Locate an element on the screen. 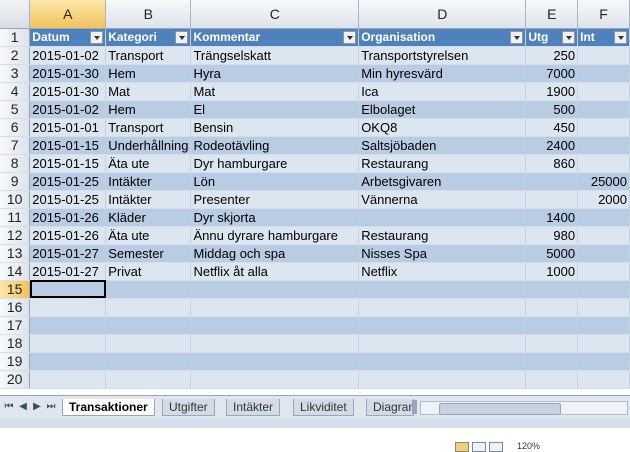 This screenshot has height=452, width=630. cell-kommentar: Rodeotävling is located at coordinates (275, 145).